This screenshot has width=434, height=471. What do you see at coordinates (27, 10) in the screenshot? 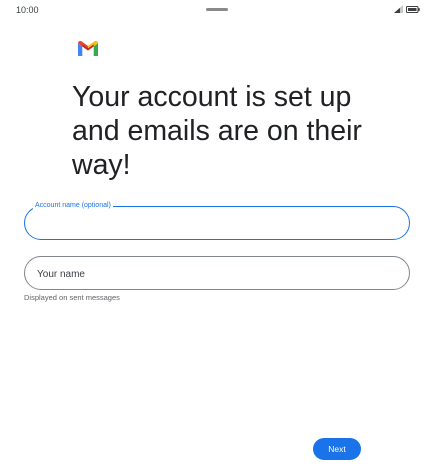
I see `status-time: 10:00` at bounding box center [27, 10].